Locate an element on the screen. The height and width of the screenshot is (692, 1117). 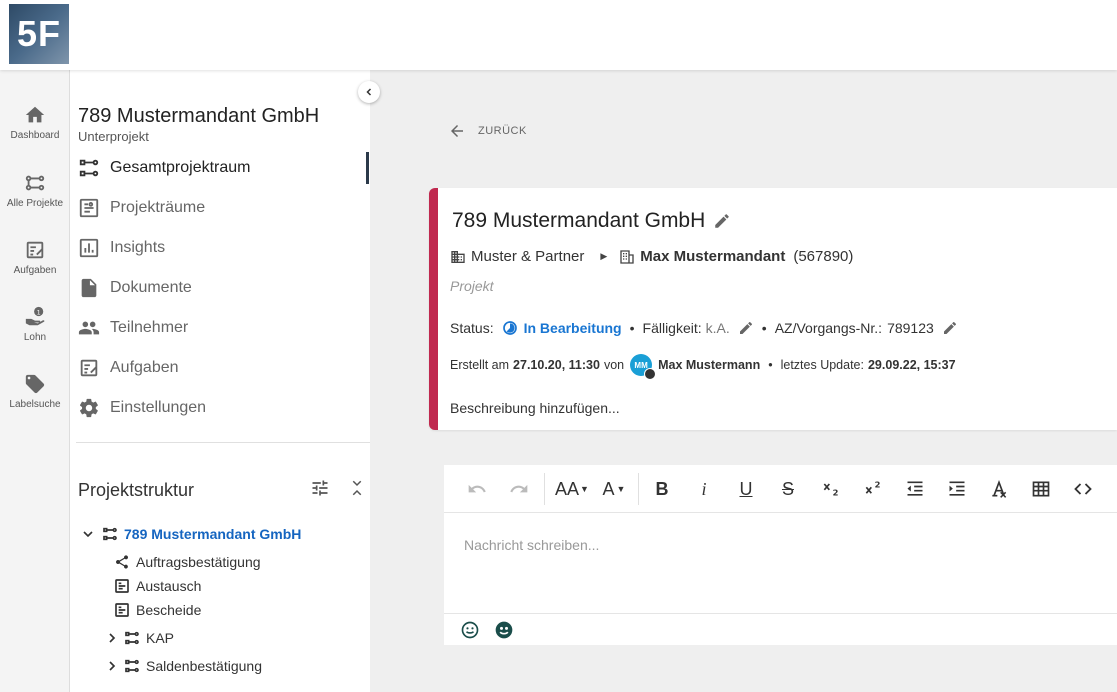
structure-collapse-button is located at coordinates (357, 490).